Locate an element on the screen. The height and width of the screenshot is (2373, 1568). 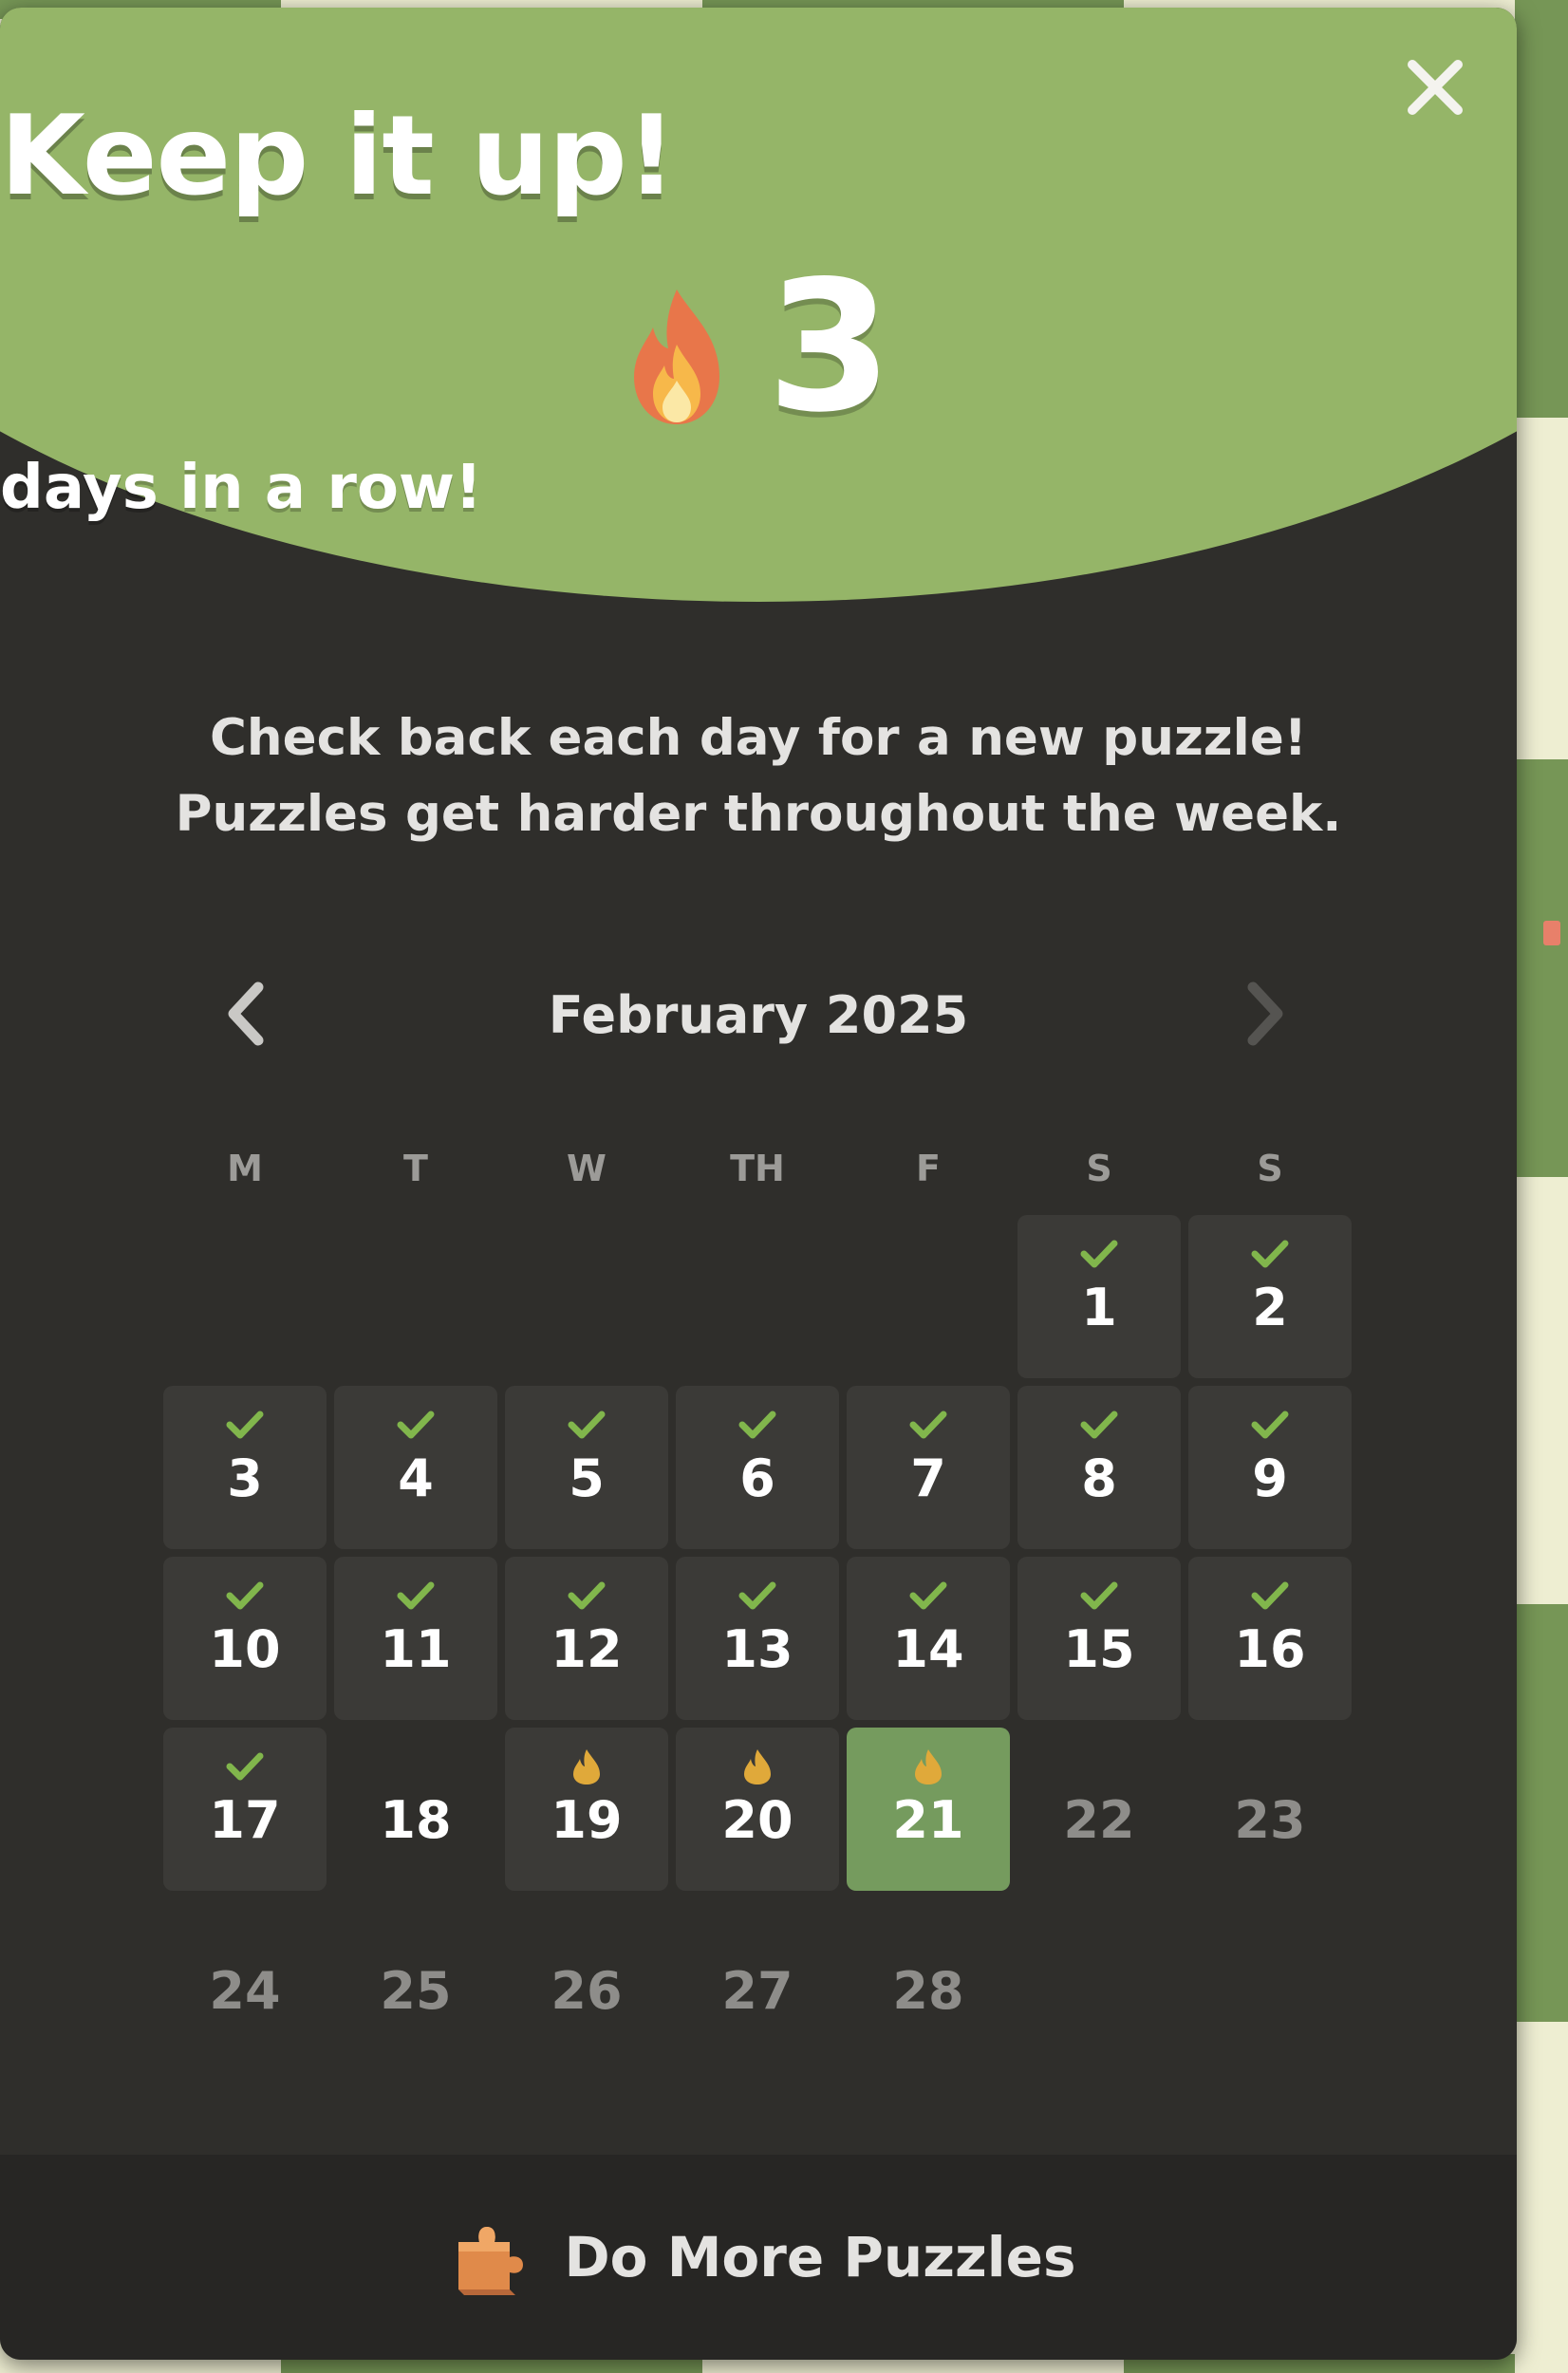
streak-count: 3 is located at coordinates (829, 347).